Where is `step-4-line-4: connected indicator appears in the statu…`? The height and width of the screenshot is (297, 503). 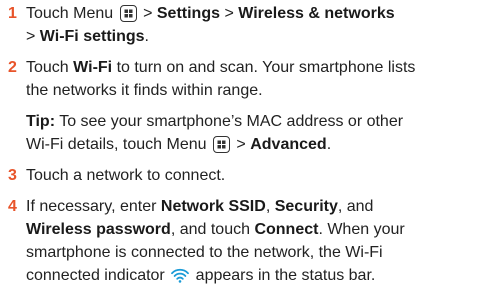 step-4-line-4: connected indicator appears in the statu… is located at coordinates (263, 277).